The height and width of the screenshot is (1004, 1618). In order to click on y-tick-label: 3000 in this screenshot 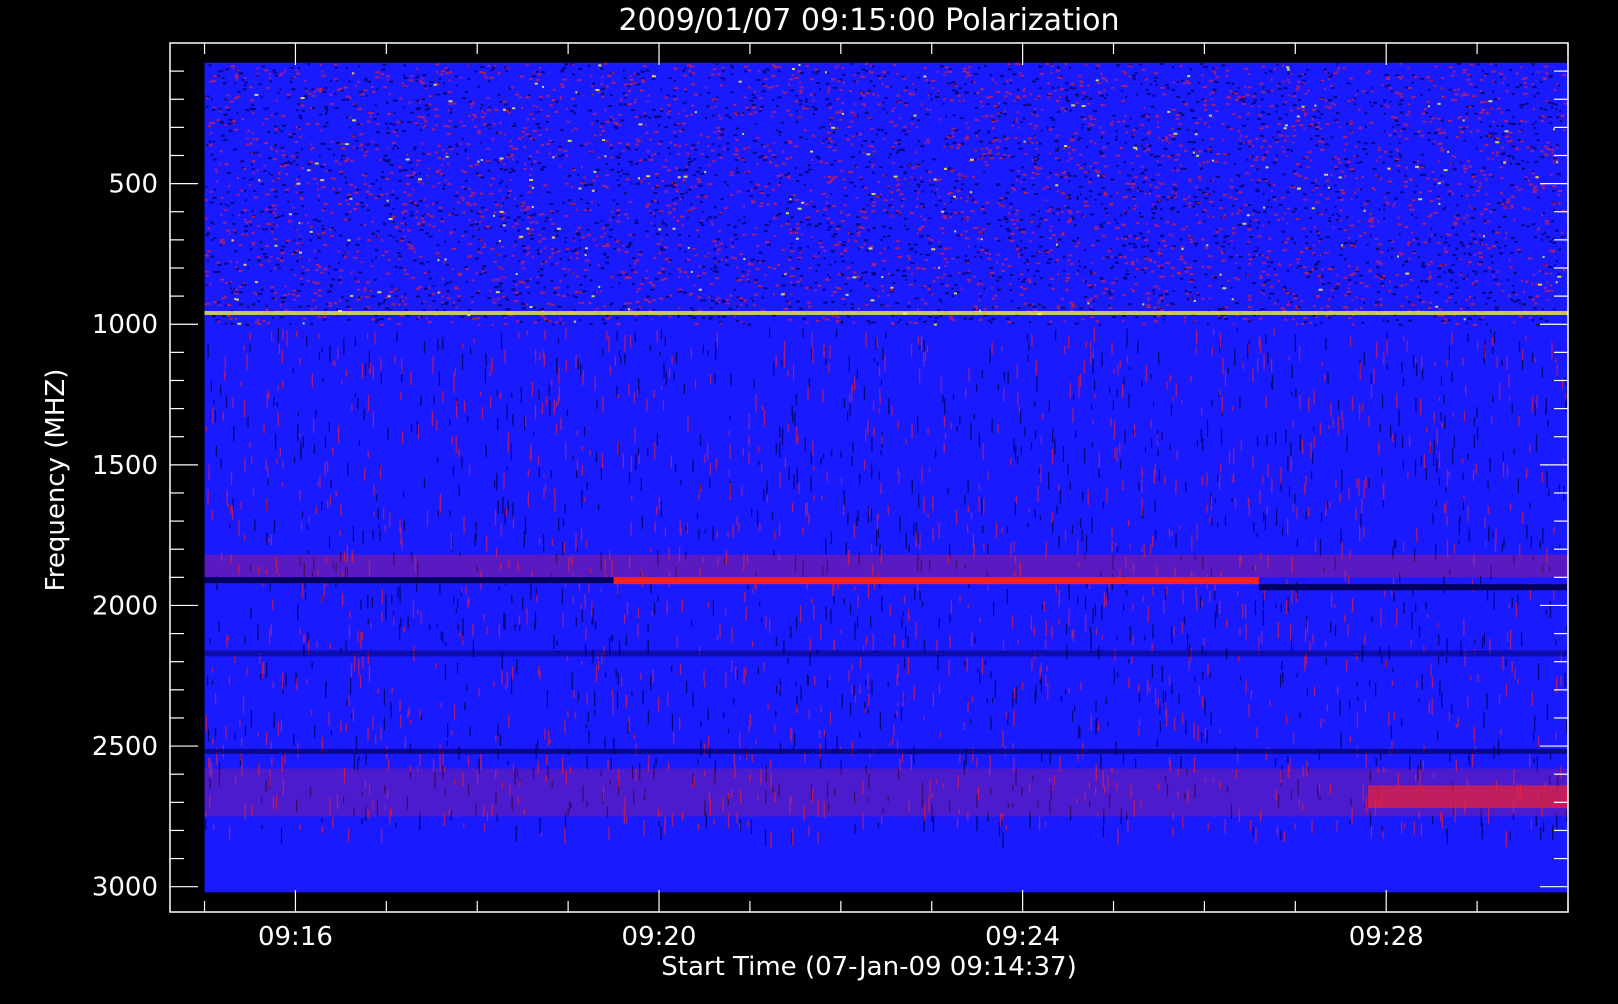, I will do `click(125, 888)`.